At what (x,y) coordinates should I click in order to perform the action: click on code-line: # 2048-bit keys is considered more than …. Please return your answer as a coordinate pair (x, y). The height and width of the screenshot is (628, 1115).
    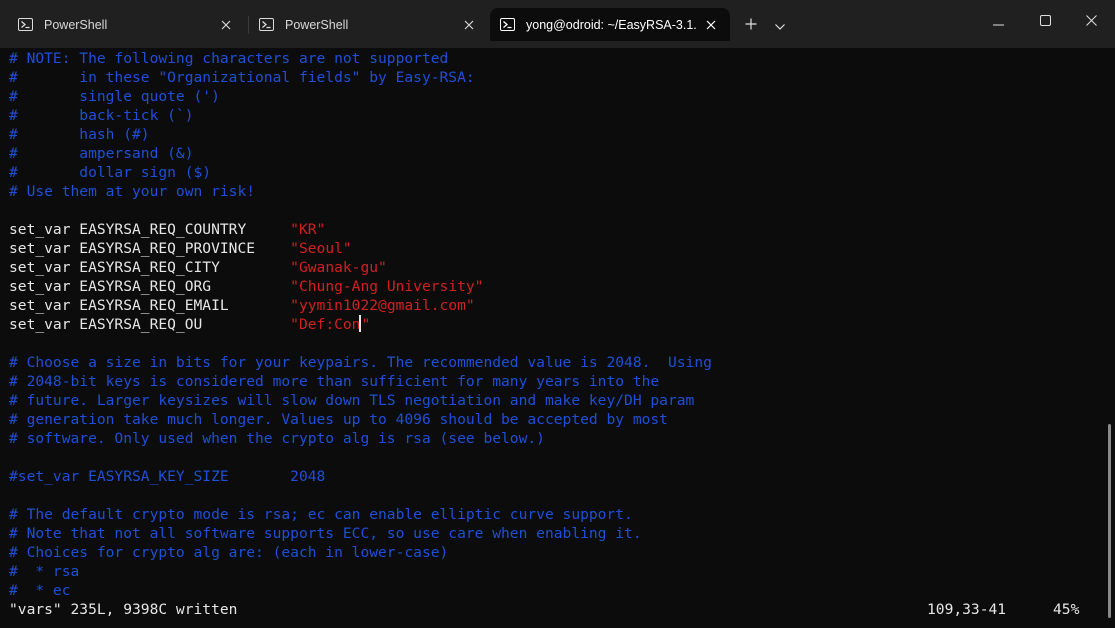
    Looking at the image, I should click on (334, 381).